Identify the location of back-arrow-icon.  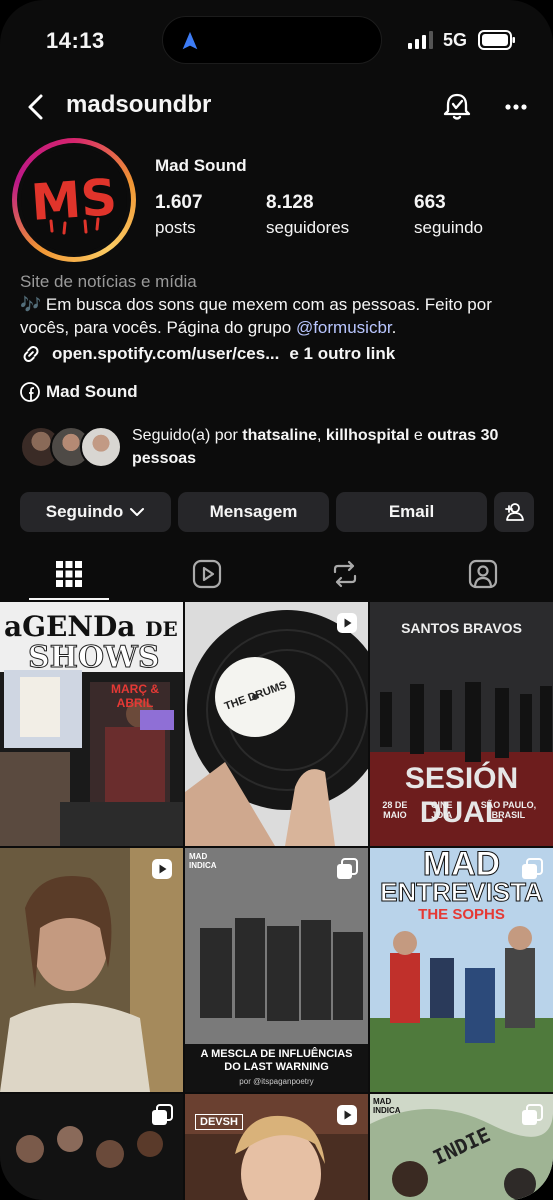
(37, 107).